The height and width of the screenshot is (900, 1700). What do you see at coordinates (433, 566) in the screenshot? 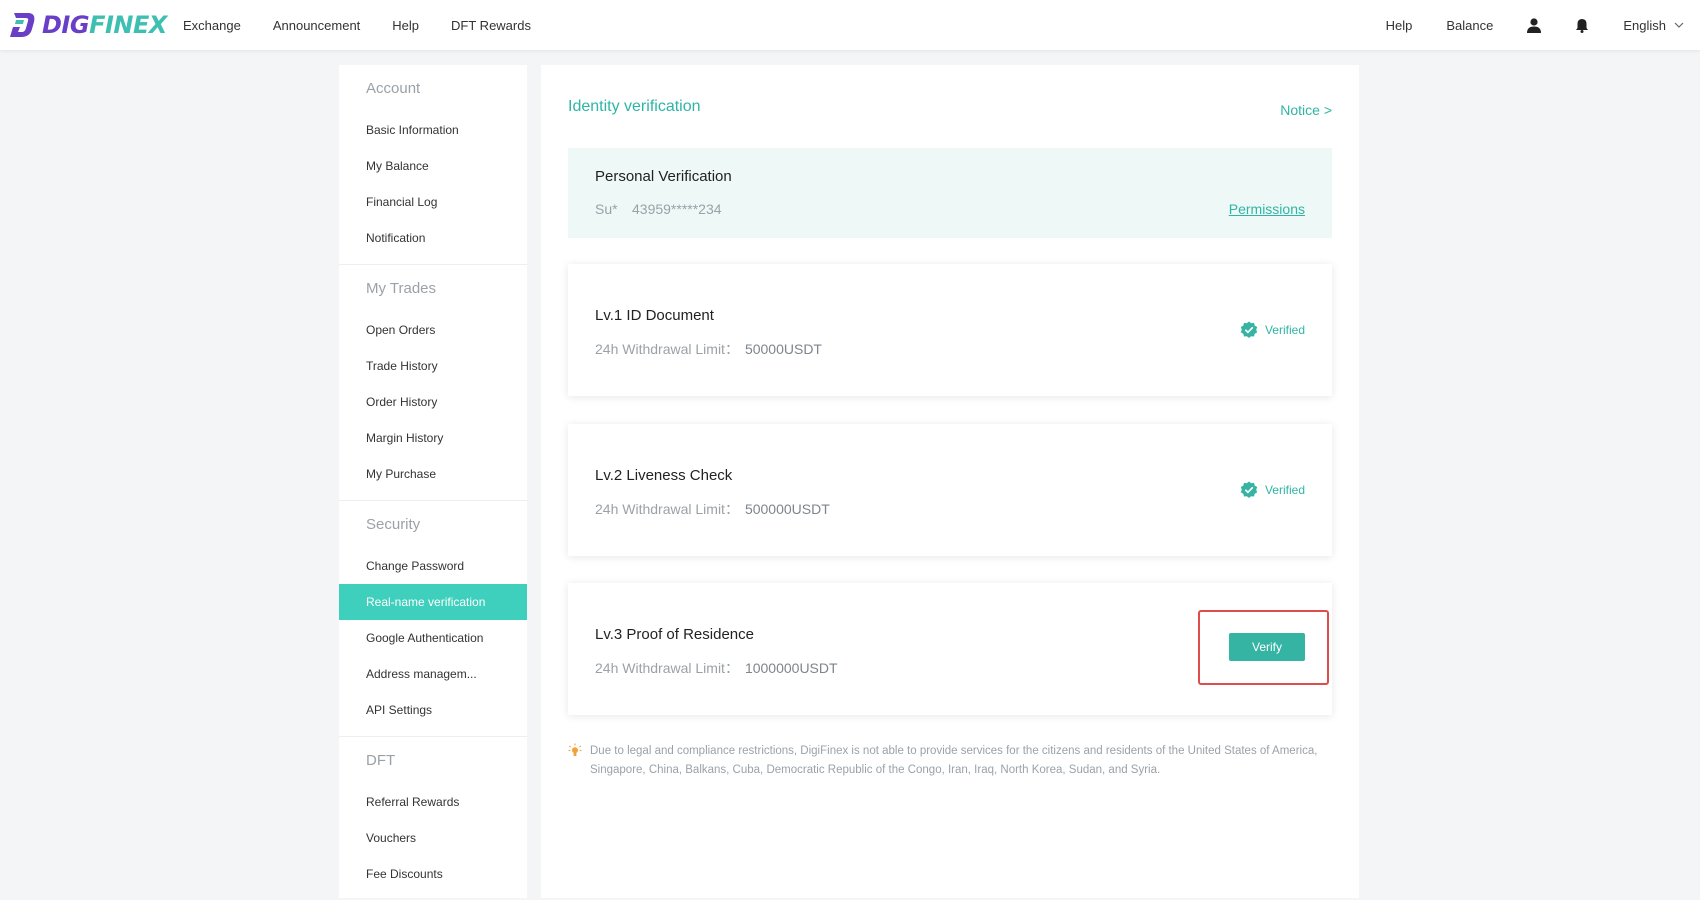
I see `sidebar-item-change-password: Change Password` at bounding box center [433, 566].